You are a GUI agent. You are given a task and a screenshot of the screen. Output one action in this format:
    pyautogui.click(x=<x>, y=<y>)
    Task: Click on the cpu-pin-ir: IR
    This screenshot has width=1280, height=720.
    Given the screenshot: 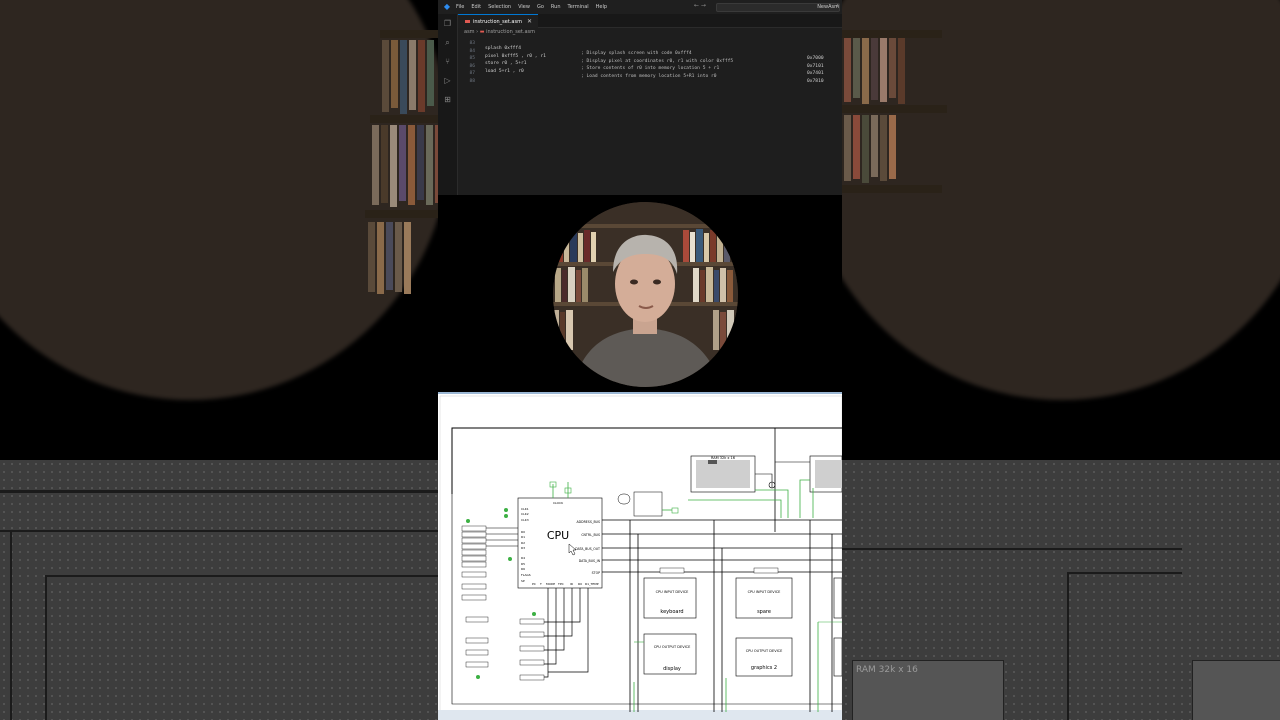 What is the action you would take?
    pyautogui.click(x=571, y=584)
    